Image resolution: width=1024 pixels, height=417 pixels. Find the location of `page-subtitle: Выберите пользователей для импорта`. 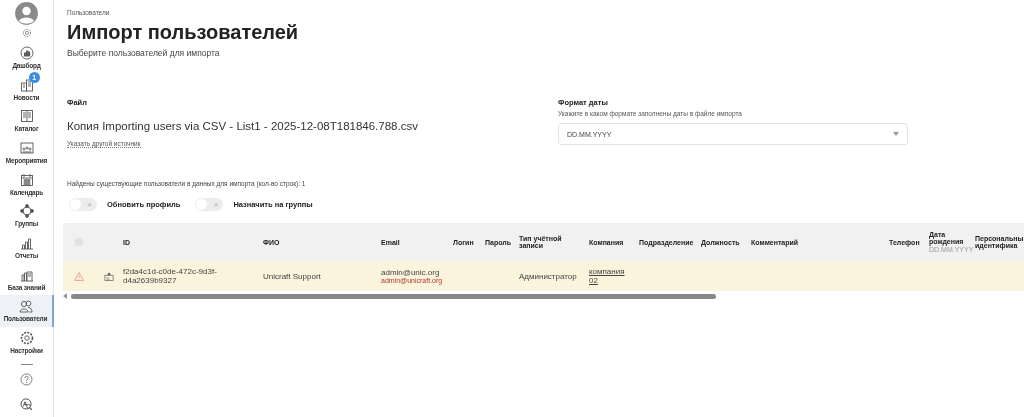

page-subtitle: Выберите пользователей для импорта is located at coordinates (144, 53).